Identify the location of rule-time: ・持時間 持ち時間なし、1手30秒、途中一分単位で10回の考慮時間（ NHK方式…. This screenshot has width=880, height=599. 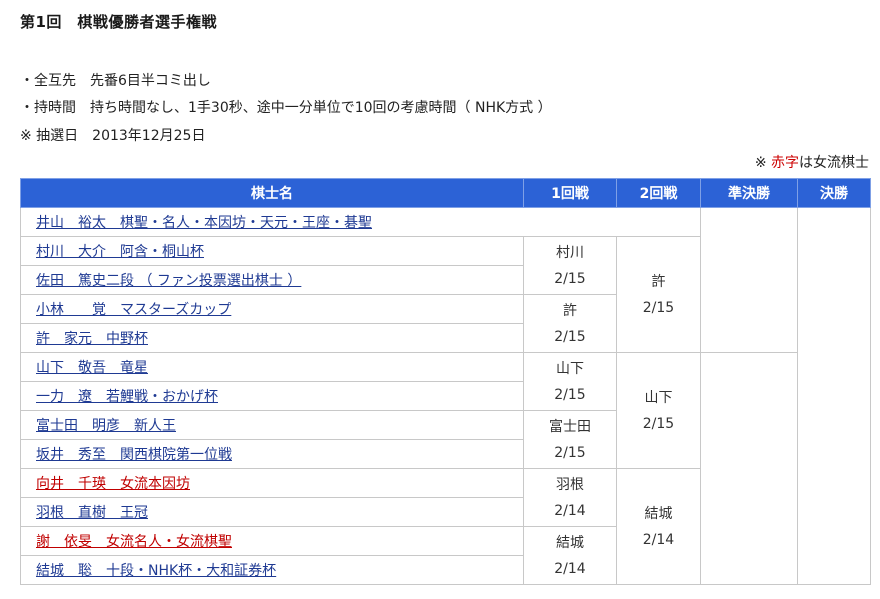
(286, 108).